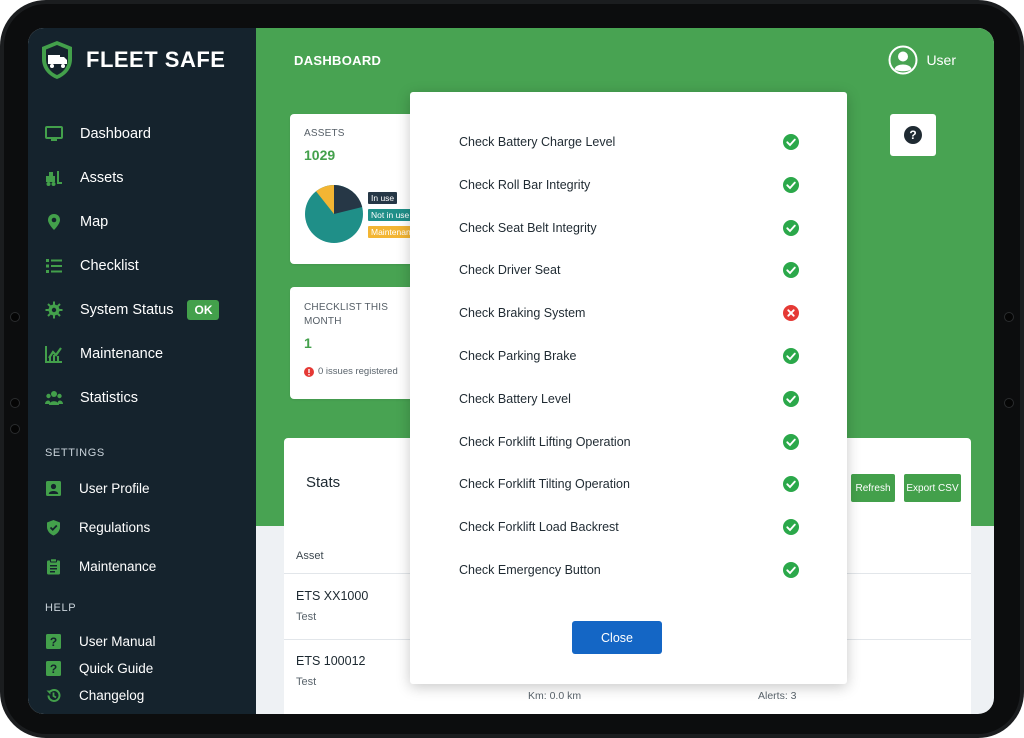  I want to click on checklist-item-label: Check Forklift Tilting Operation, so click(544, 484).